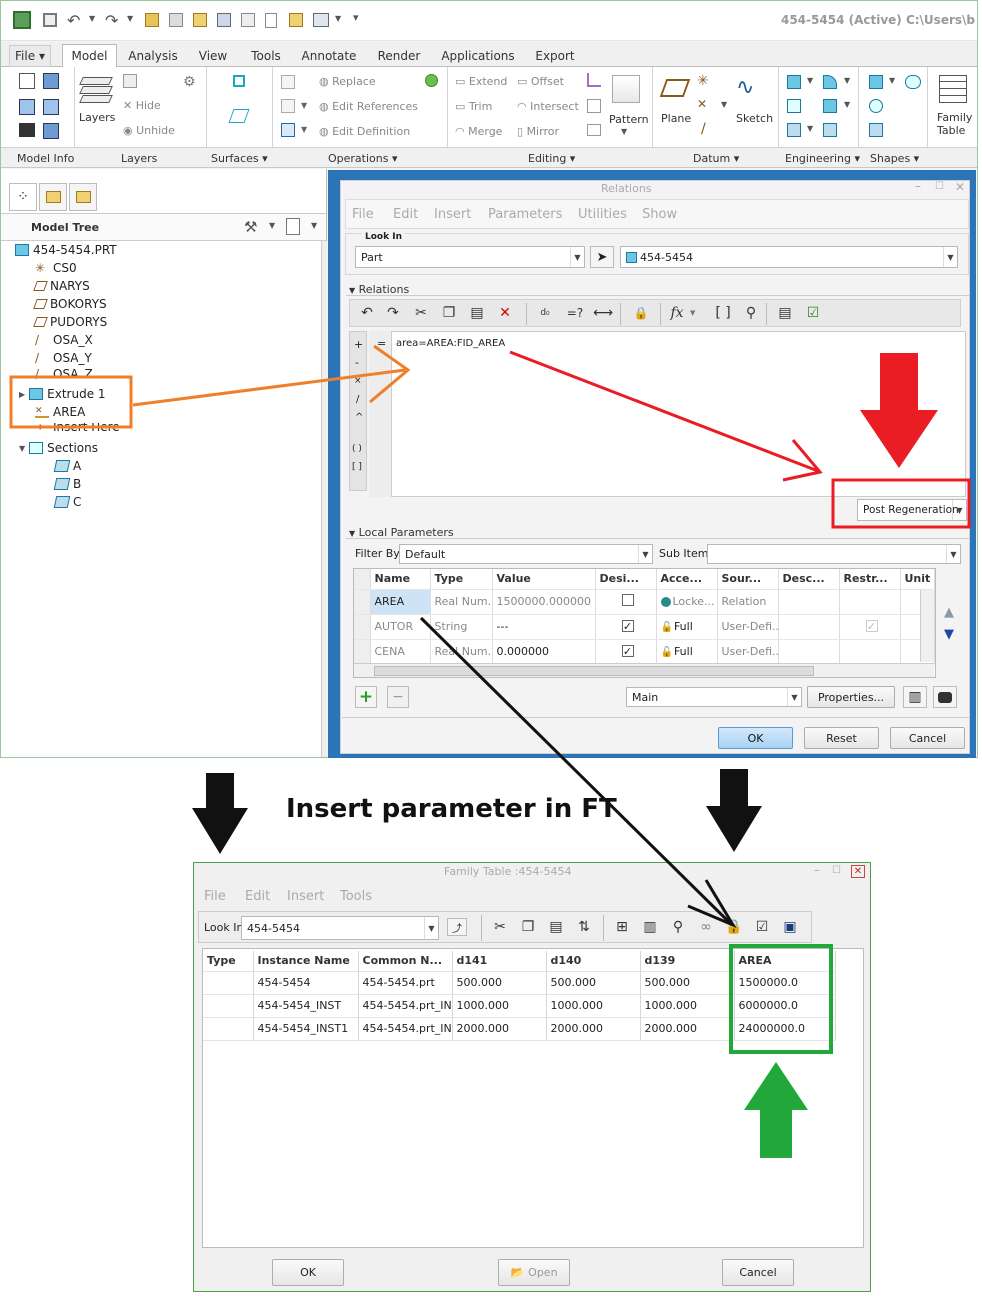  I want to click on sketch-icon: ∿, so click(751, 88).